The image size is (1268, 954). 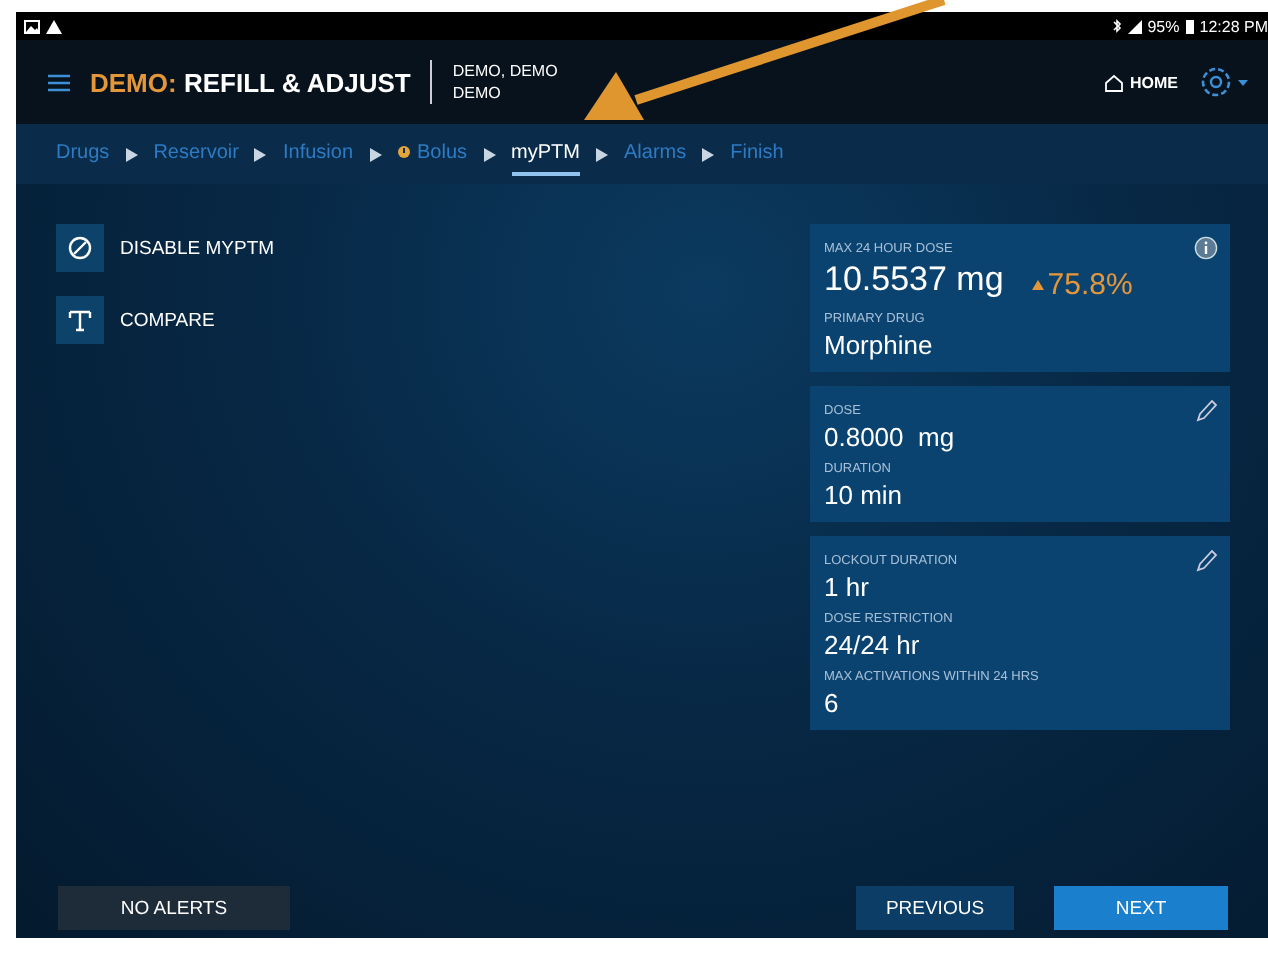 I want to click on previous-button: PREVIOUS, so click(x=935, y=908).